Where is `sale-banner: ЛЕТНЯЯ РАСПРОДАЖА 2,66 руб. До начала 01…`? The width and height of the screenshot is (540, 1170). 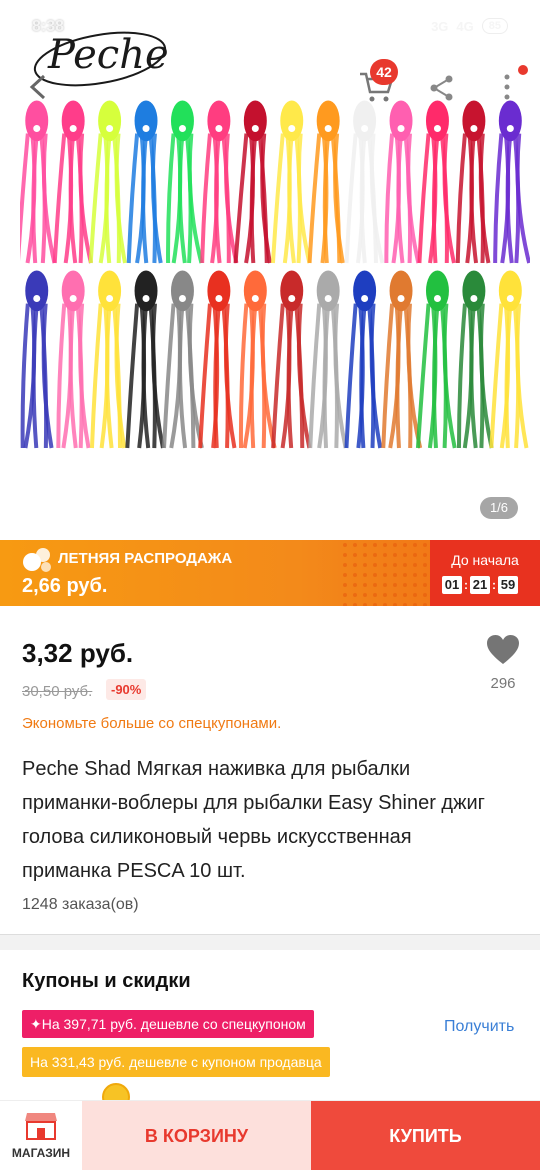
sale-banner: ЛЕТНЯЯ РАСПРОДАЖА 2,66 руб. До начала 01… is located at coordinates (270, 573).